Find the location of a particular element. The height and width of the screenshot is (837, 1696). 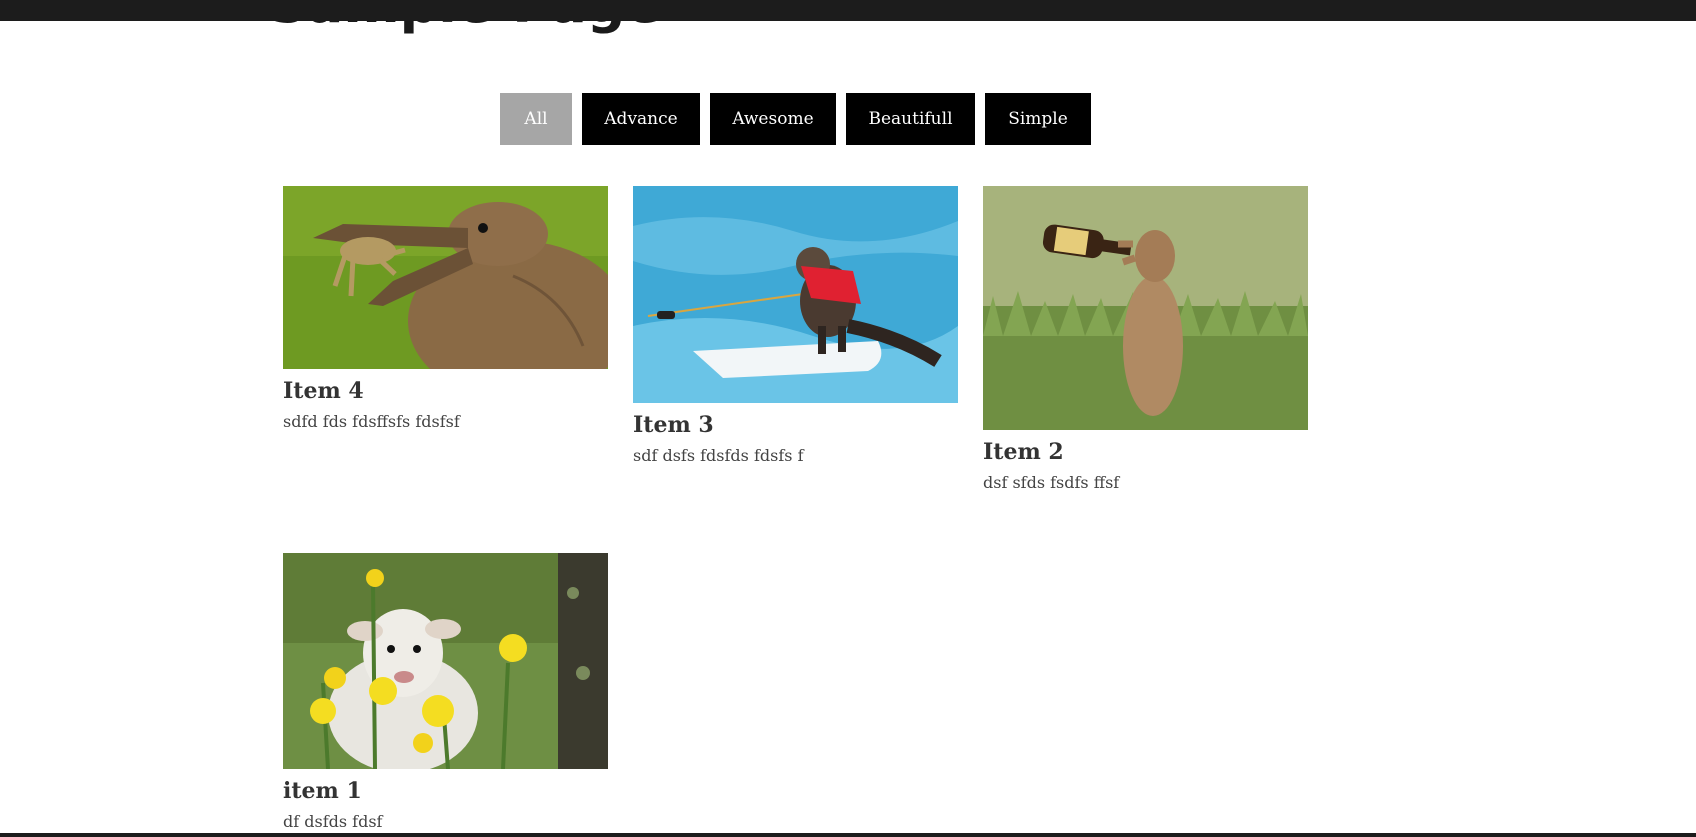

portfolio-item: Item 4 sdfd fds fdsffsfs fdsfsf is located at coordinates (445, 309).